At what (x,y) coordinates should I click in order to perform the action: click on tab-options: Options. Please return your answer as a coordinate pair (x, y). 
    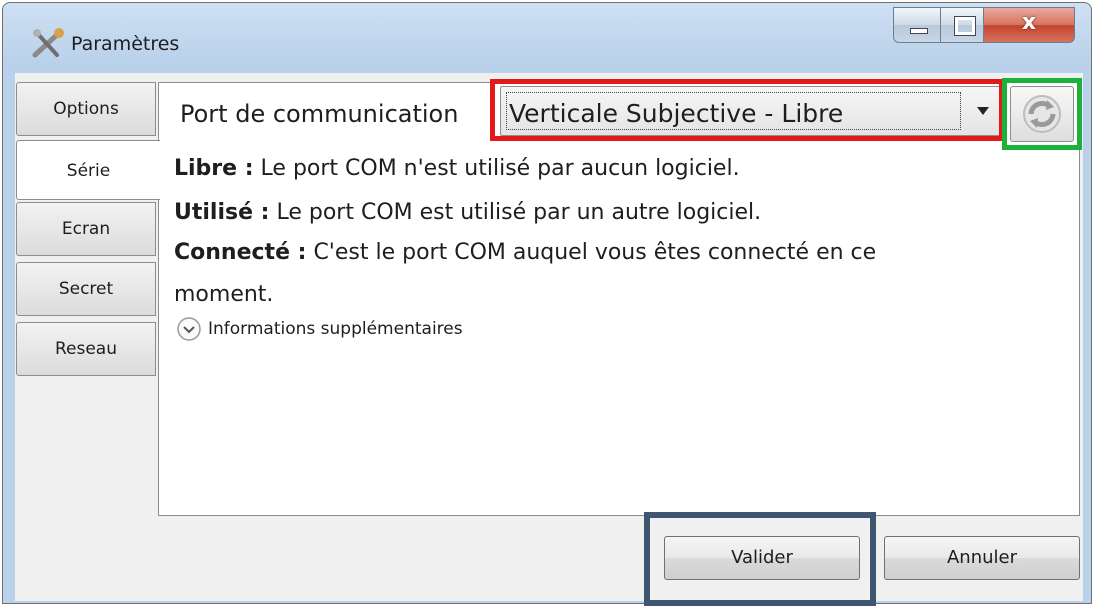
    Looking at the image, I should click on (86, 109).